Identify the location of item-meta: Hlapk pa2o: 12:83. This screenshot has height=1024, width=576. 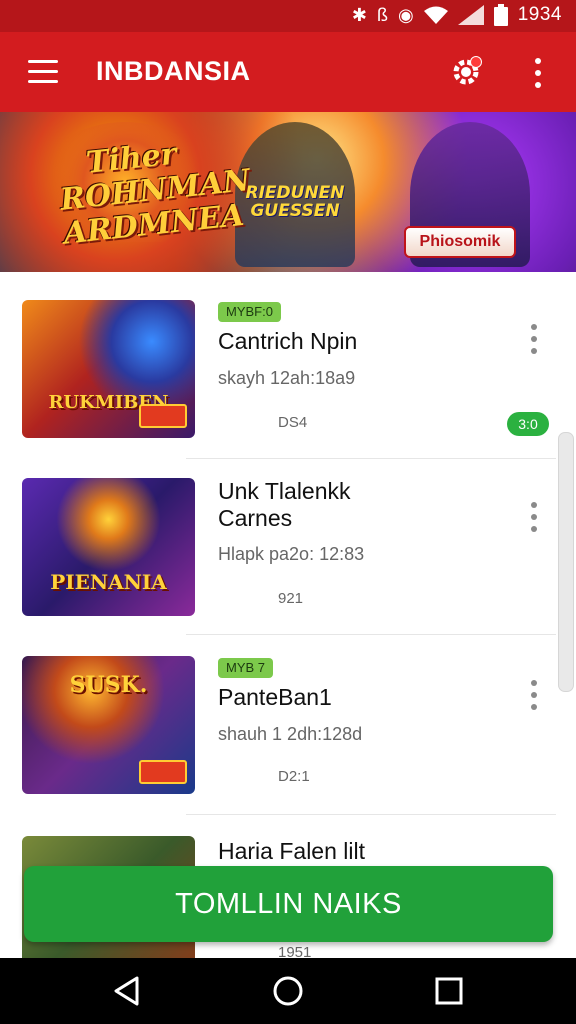
(291, 554).